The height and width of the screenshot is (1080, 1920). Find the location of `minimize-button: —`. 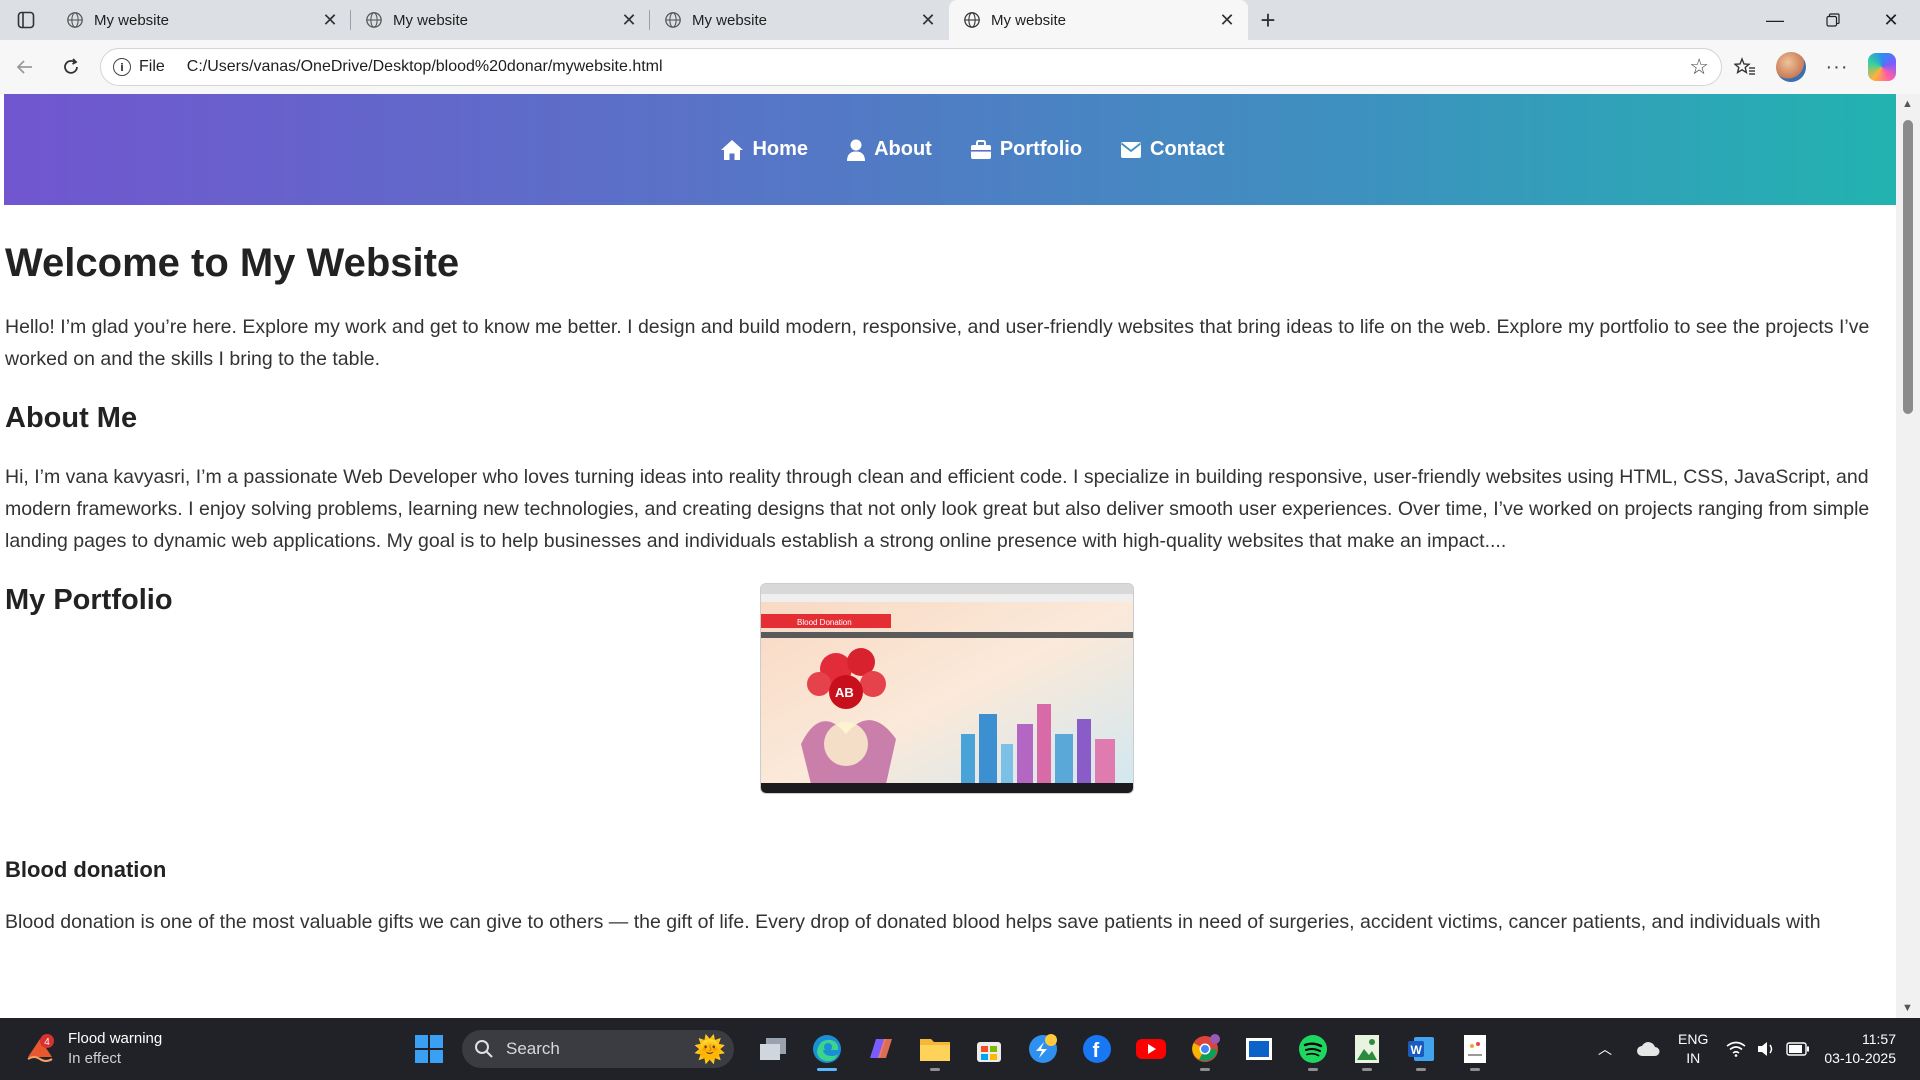

minimize-button: — is located at coordinates (1775, 20).